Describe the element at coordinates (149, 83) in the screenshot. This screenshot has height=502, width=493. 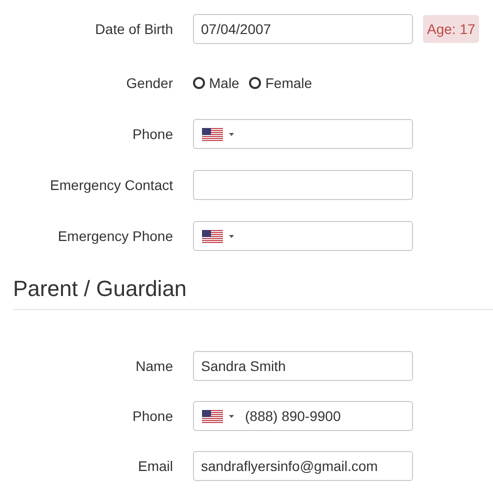
I see `field-label: Gender` at that location.